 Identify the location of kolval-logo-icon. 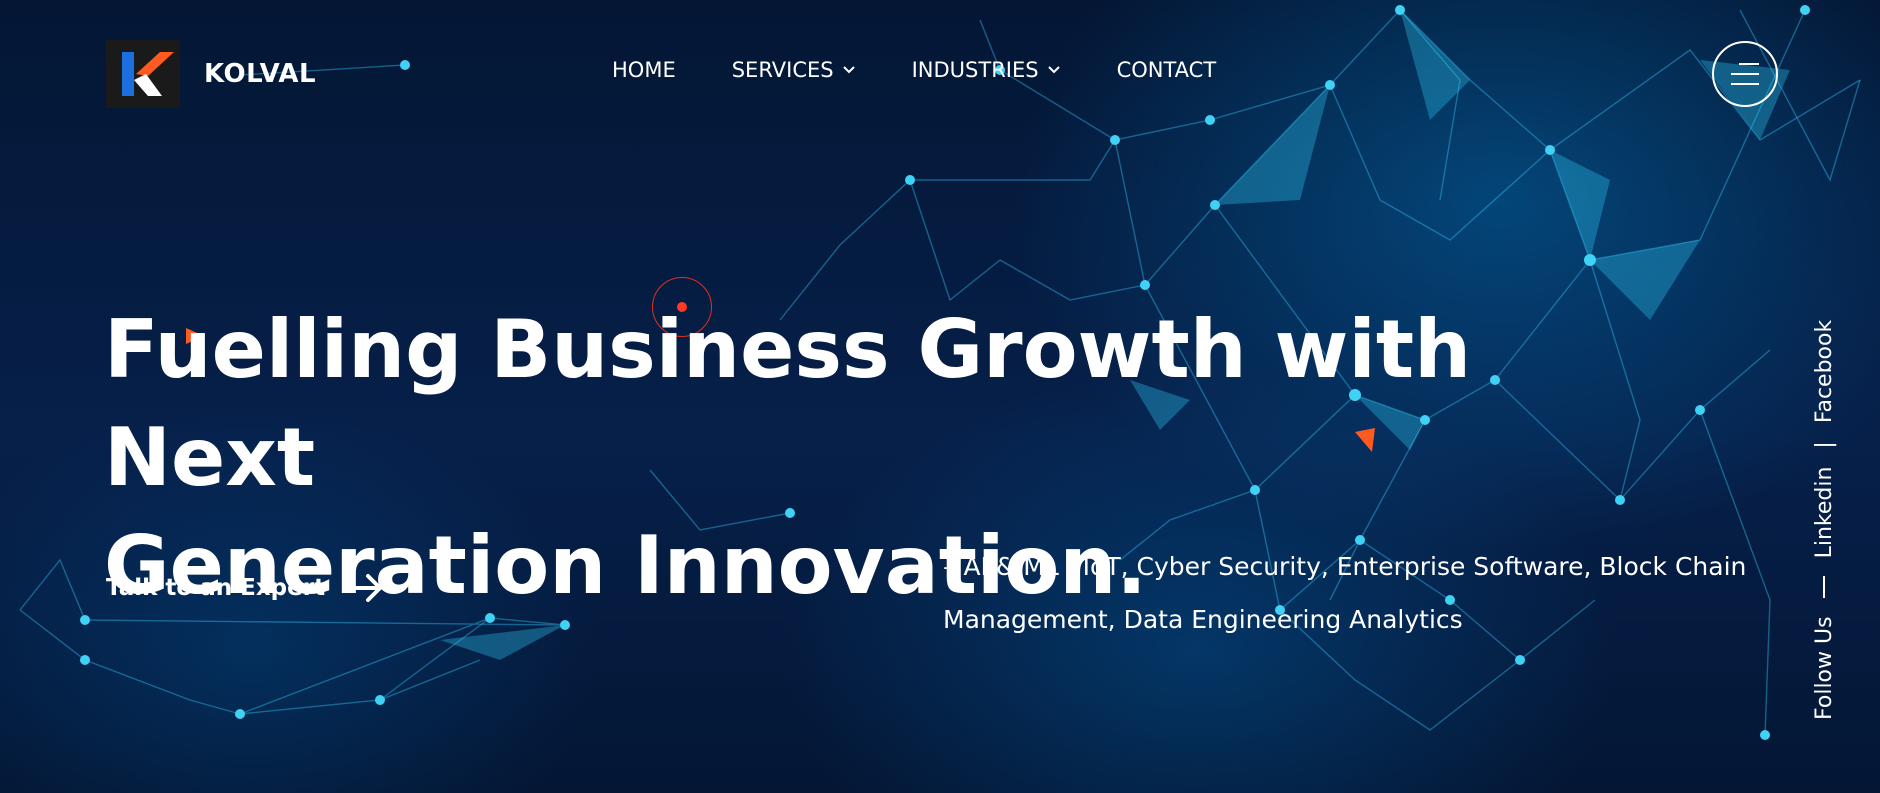
(143, 74).